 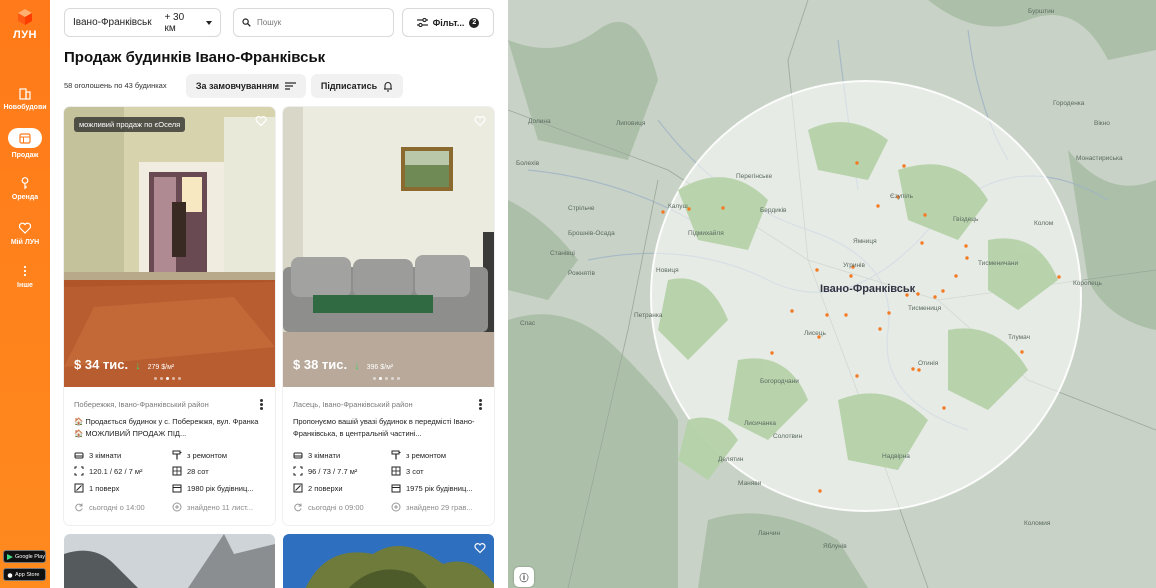 I want to click on listing-locality: Ласець, Івано-Франківський район, so click(x=353, y=404).